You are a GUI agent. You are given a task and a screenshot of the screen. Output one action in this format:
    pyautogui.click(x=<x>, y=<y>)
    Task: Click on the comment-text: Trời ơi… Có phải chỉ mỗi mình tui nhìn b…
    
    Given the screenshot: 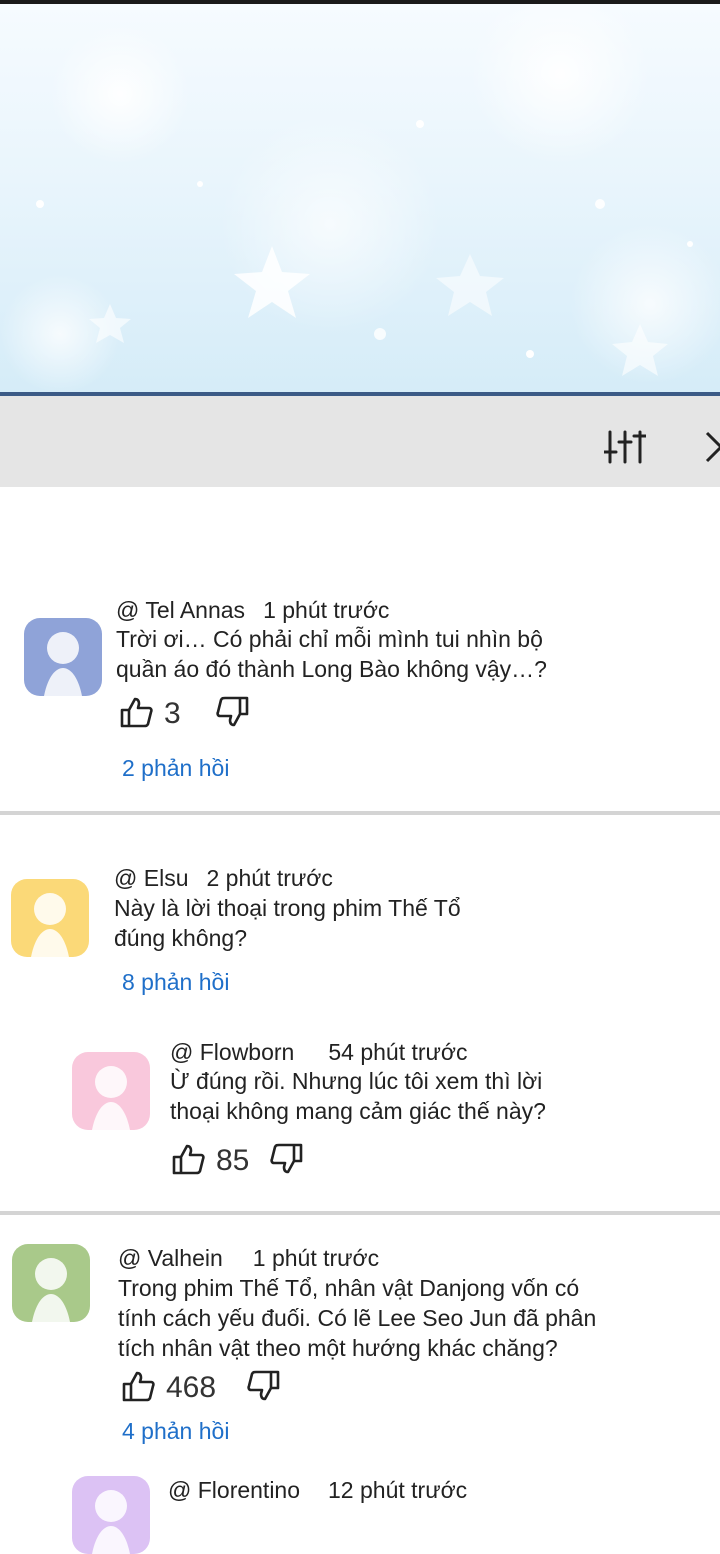 What is the action you would take?
    pyautogui.click(x=331, y=654)
    